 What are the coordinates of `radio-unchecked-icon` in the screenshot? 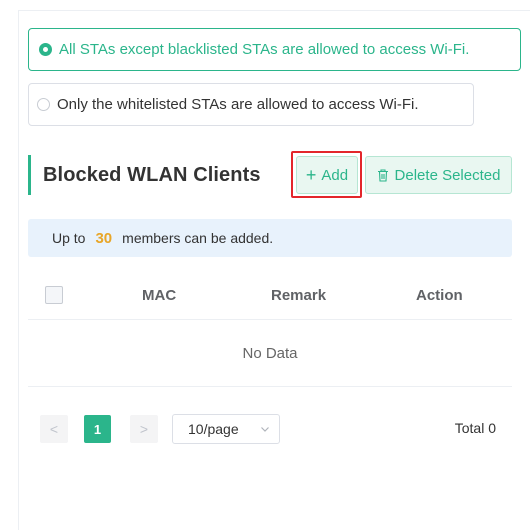 It's located at (43, 104).